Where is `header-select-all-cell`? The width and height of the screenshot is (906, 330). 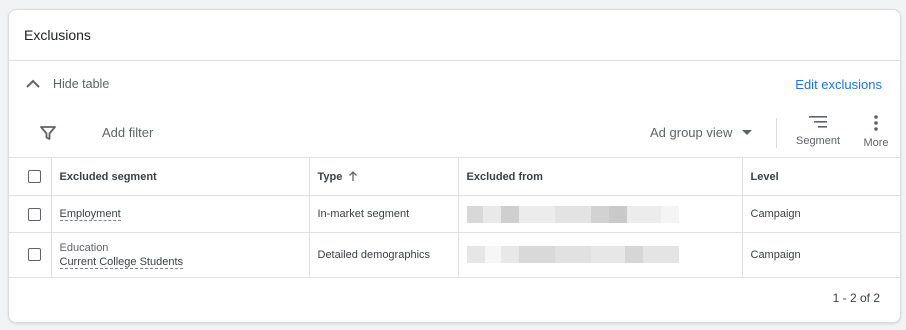
header-select-all-cell is located at coordinates (30, 176).